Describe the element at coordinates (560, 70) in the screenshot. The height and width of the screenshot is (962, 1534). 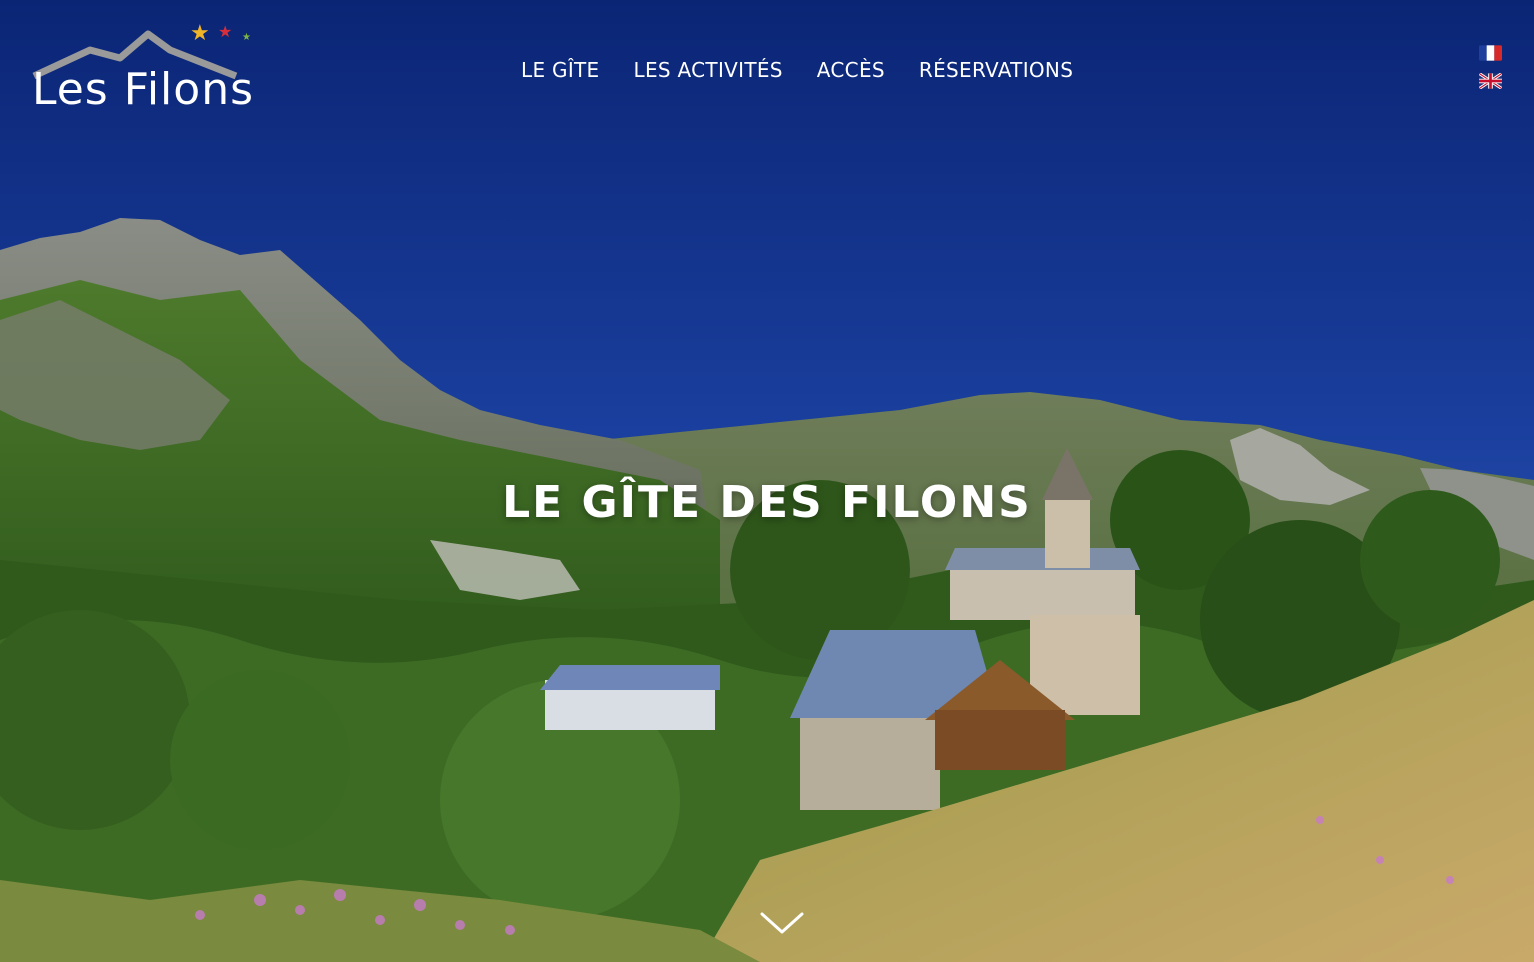
I see `nav-item-le-gite: LE GÎTE` at that location.